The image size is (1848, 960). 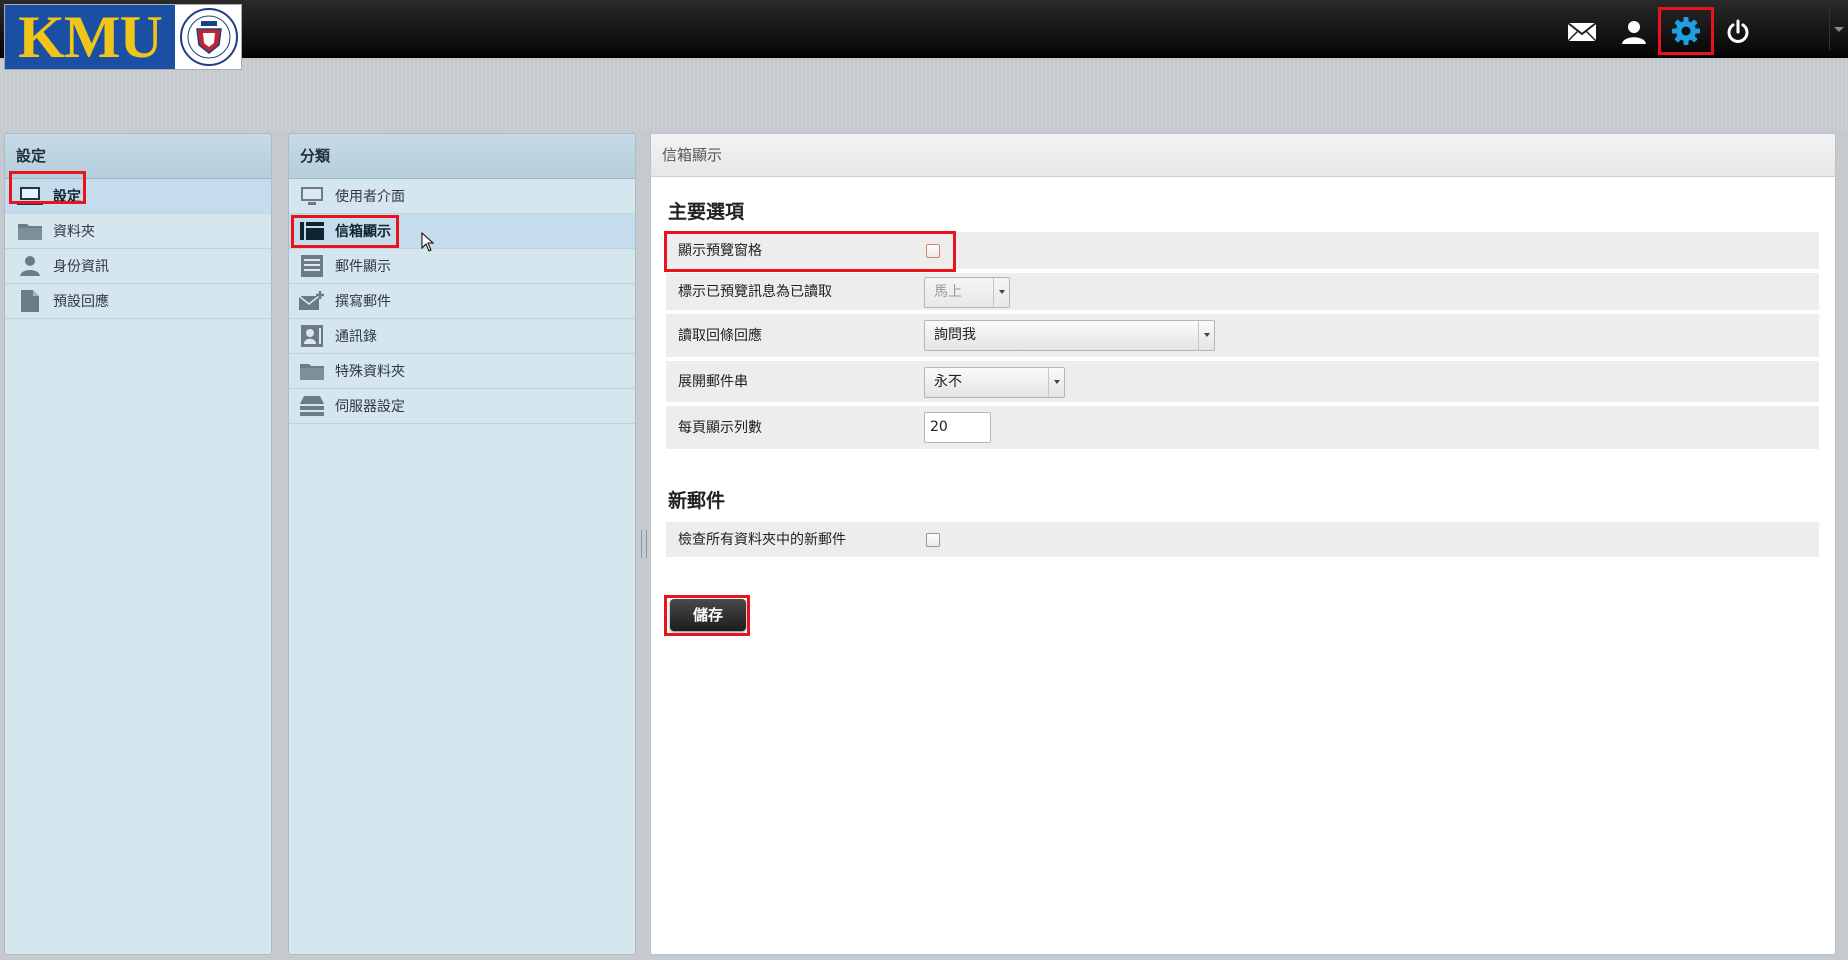 I want to click on row-show-preview: 顯示預覽窗格, so click(x=1242, y=251).